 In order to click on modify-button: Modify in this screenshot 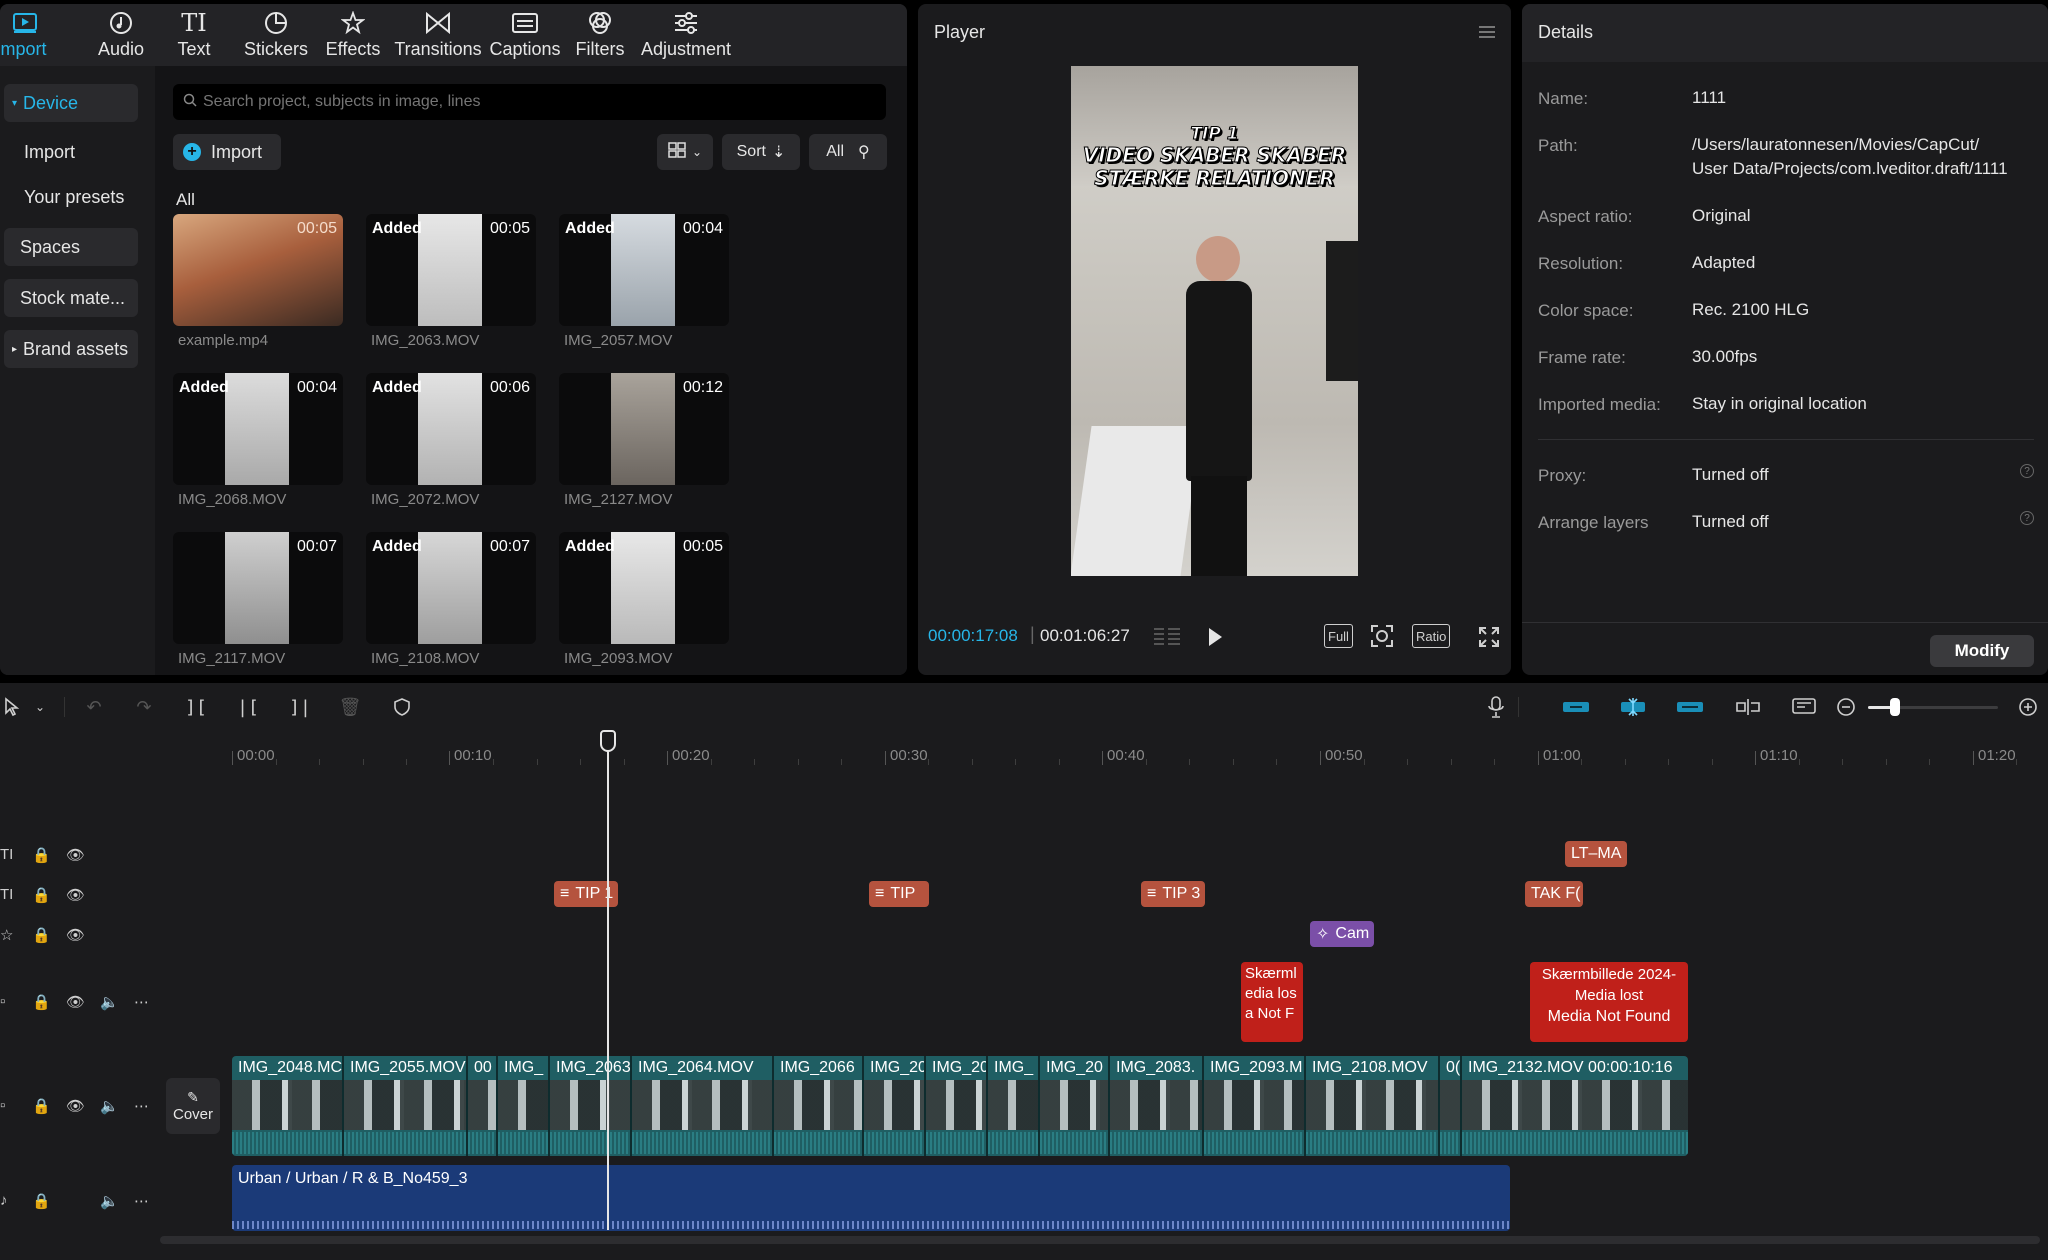, I will do `click(1982, 651)`.